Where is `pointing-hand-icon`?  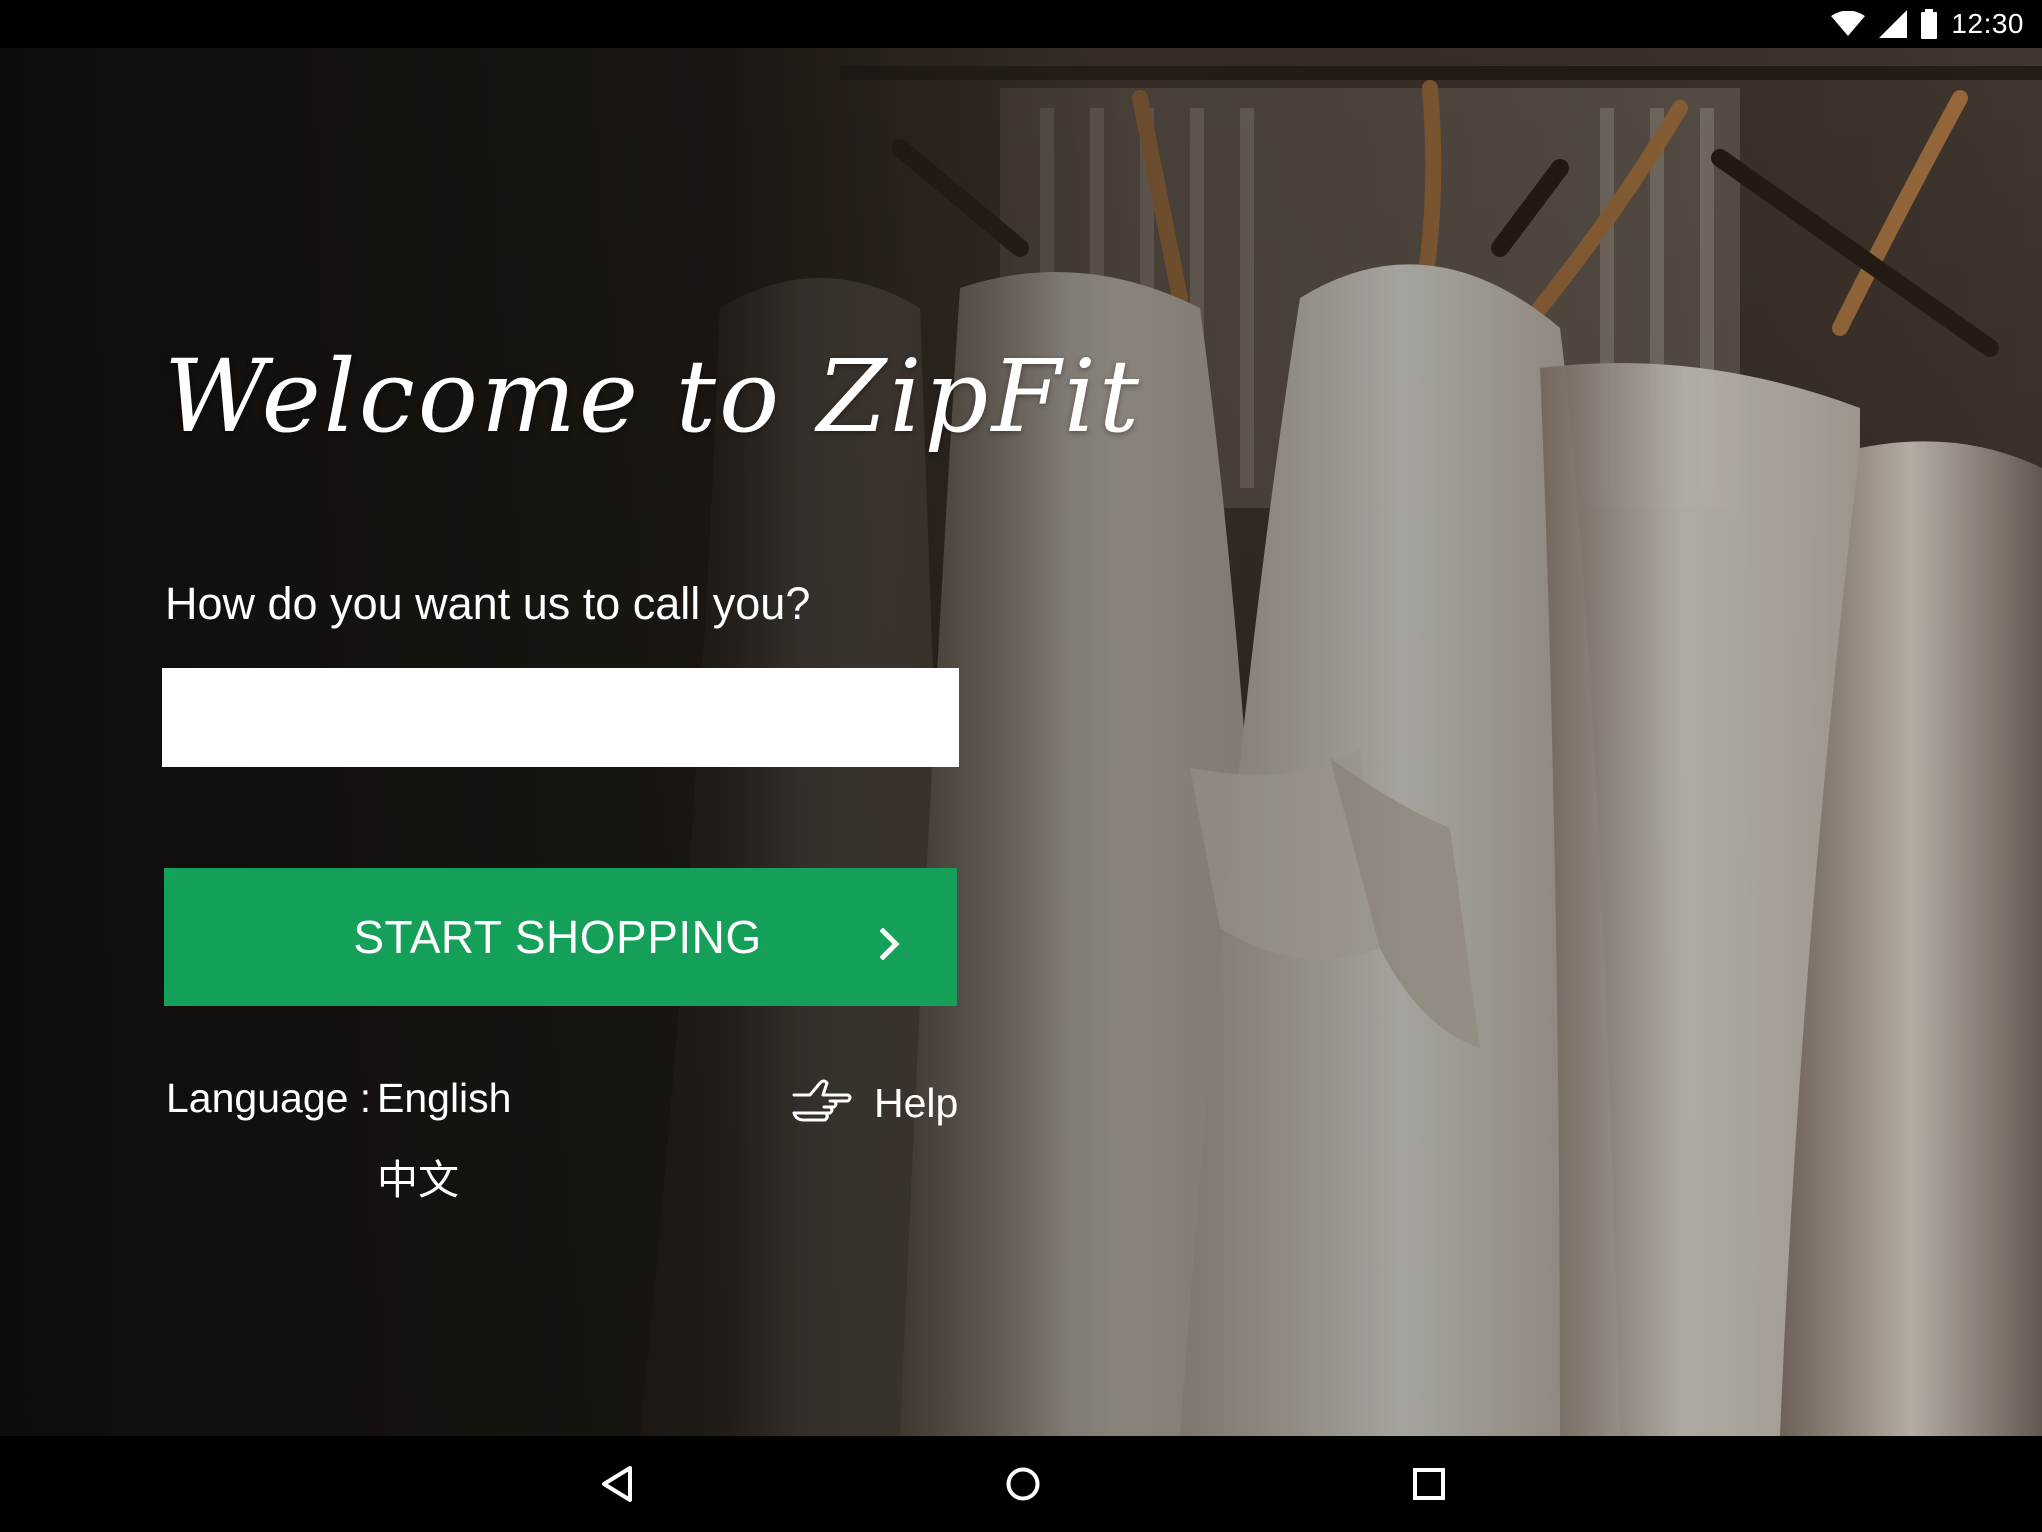
pointing-hand-icon is located at coordinates (822, 1100).